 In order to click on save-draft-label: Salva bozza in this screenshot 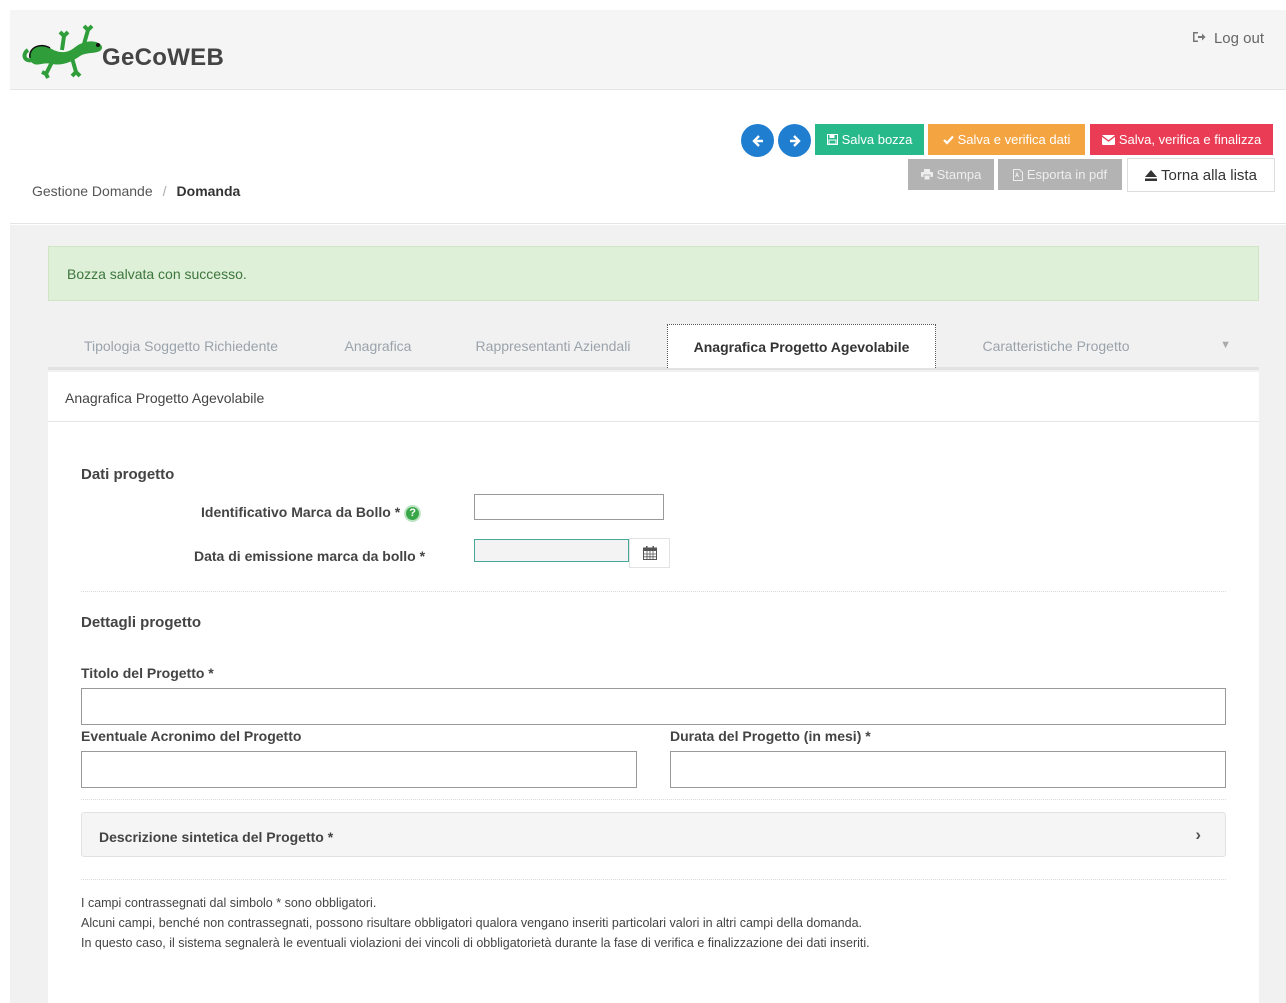, I will do `click(877, 139)`.